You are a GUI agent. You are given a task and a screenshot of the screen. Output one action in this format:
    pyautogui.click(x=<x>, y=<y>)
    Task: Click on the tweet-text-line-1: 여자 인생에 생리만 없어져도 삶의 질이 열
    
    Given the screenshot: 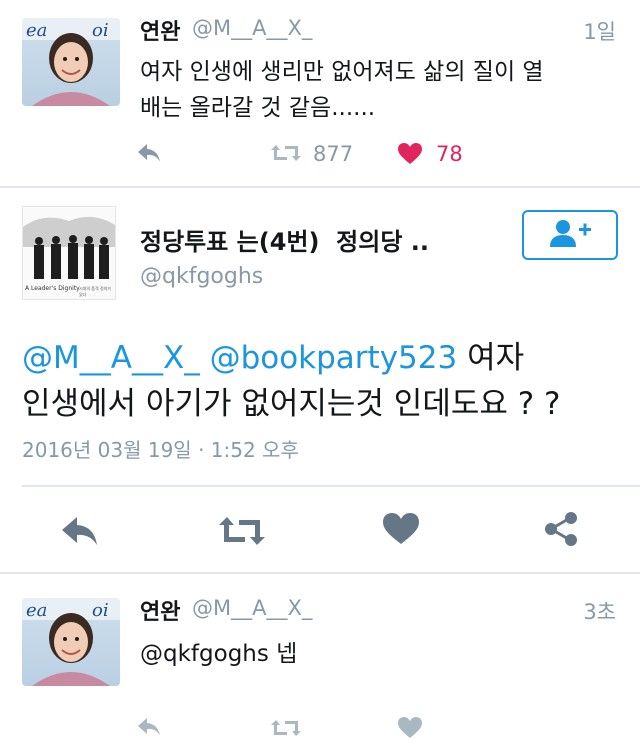 What is the action you would take?
    pyautogui.click(x=342, y=72)
    